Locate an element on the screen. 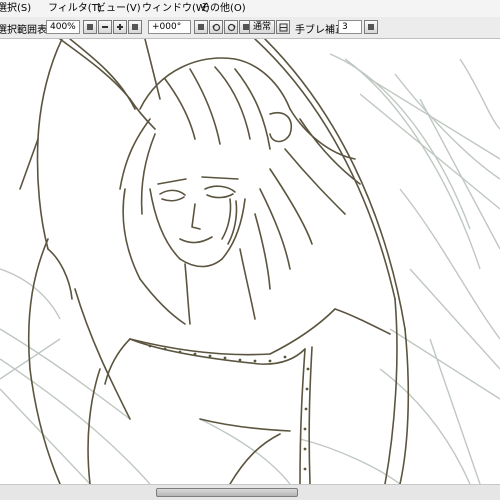 This screenshot has height=500, width=500. rotation-field: +000° is located at coordinates (169, 27).